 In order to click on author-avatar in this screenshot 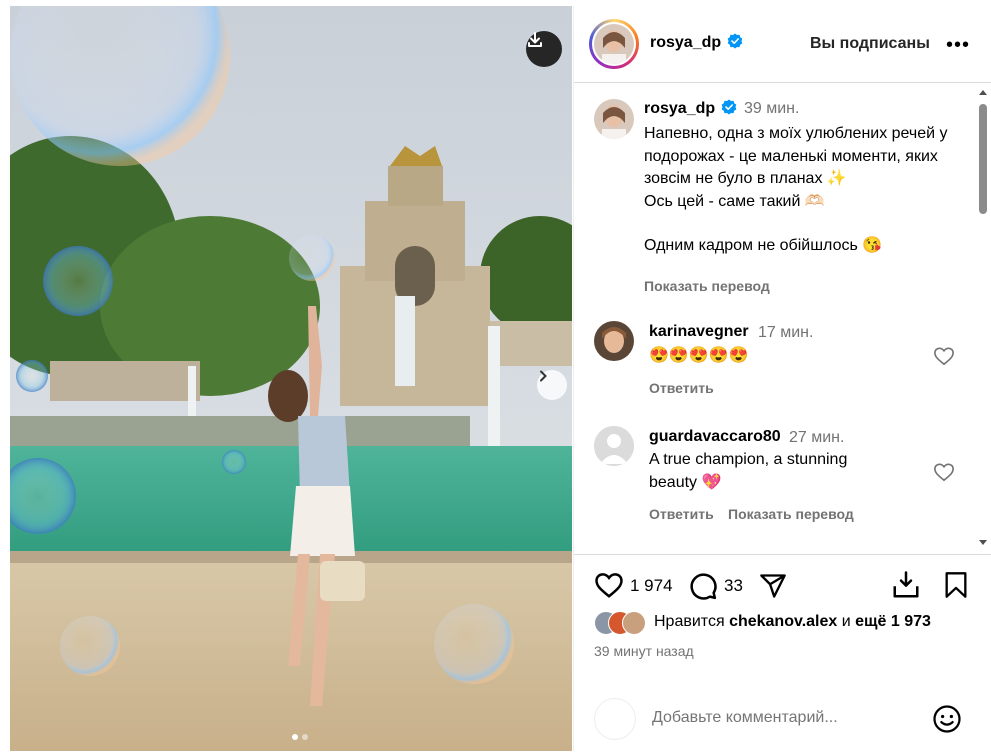, I will do `click(614, 44)`.